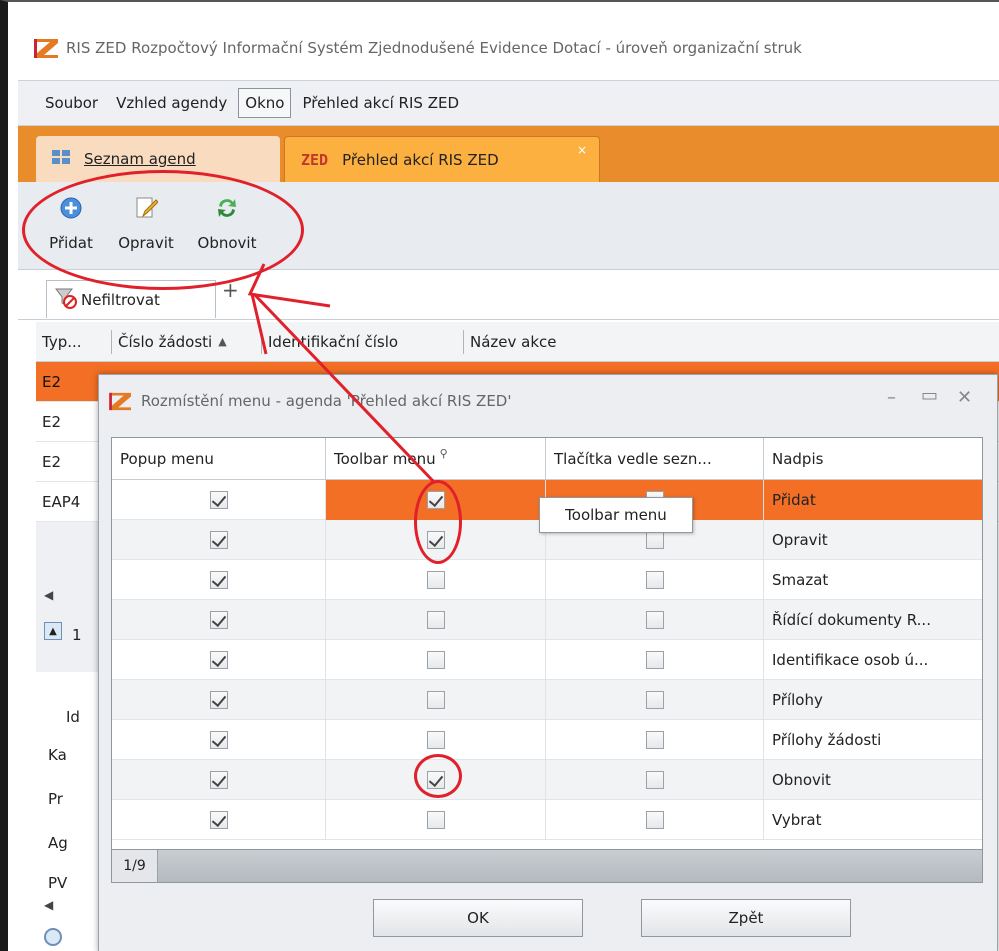 This screenshot has width=999, height=951. What do you see at coordinates (964, 397) in the screenshot?
I see `close-icon: ✕` at bounding box center [964, 397].